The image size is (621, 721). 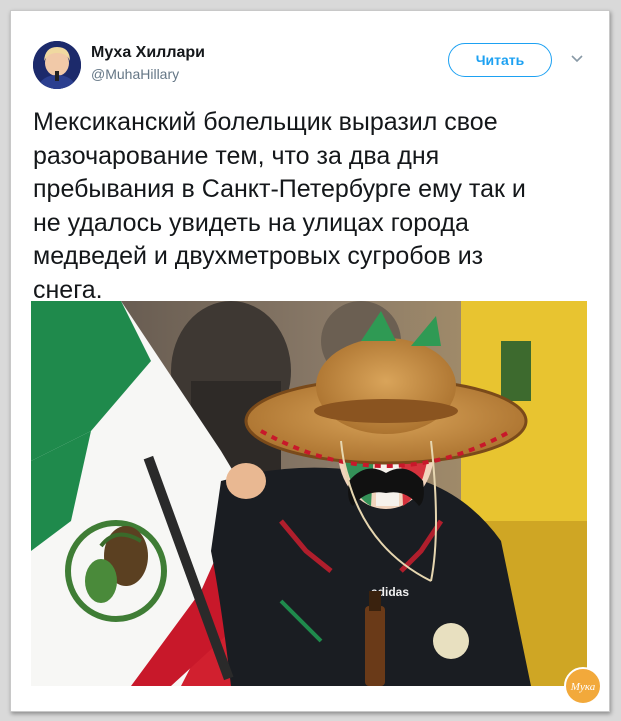 What do you see at coordinates (236, 155) in the screenshot?
I see `tweet-line: разочарование тем, что за два дня` at bounding box center [236, 155].